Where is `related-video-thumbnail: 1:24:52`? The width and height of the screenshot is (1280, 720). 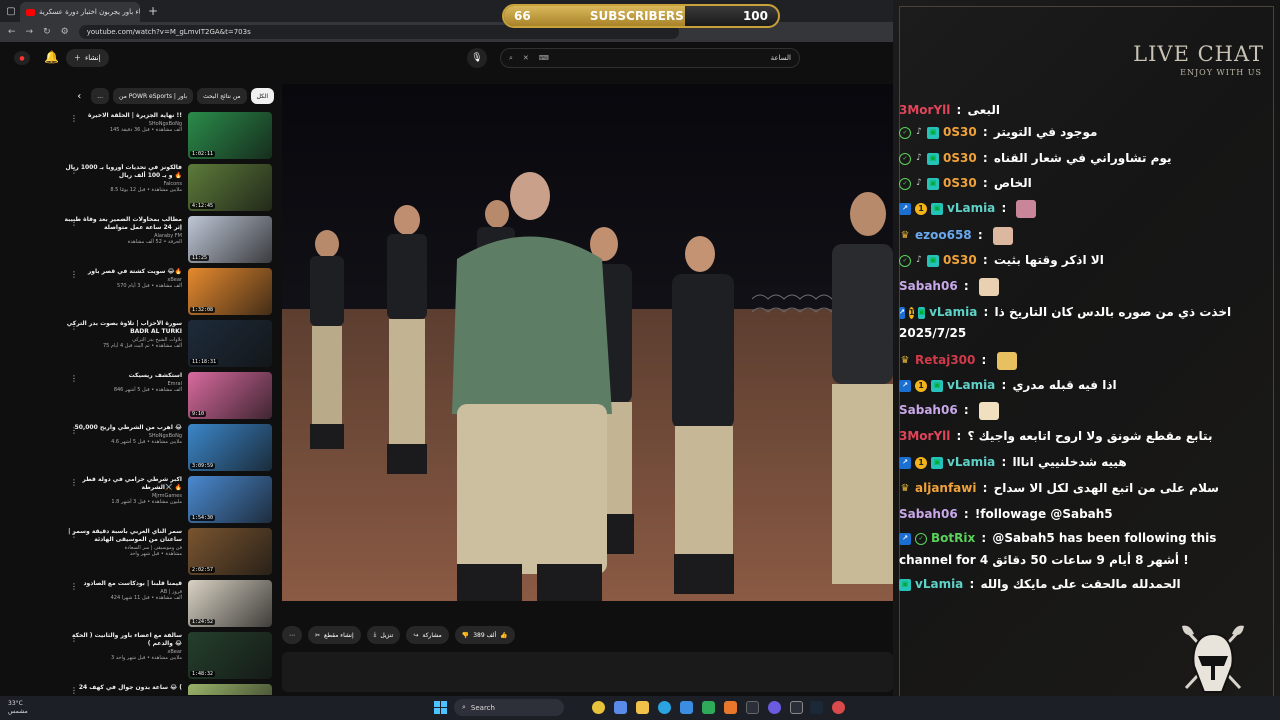 related-video-thumbnail: 1:24:52 is located at coordinates (230, 603).